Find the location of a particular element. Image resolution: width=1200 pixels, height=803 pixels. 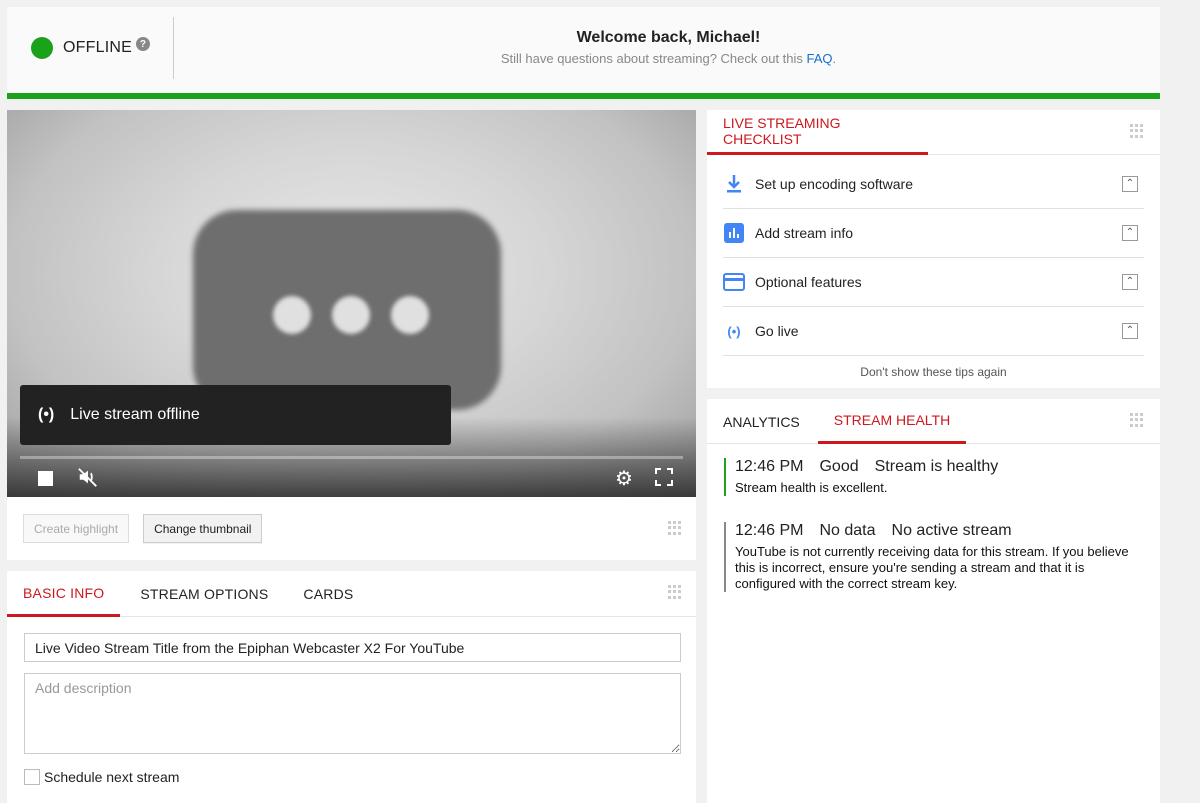

offline-text: Live stream offline is located at coordinates (135, 414).